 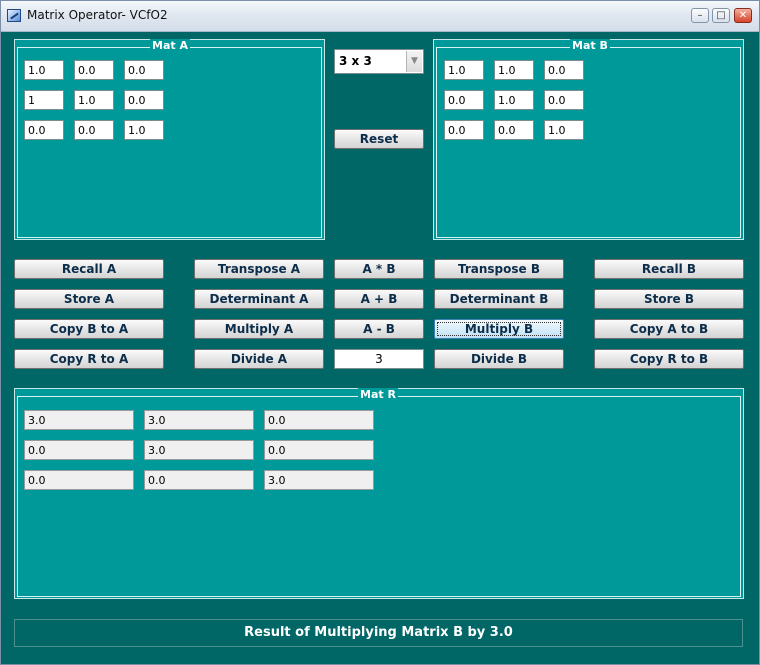 What do you see at coordinates (499, 269) in the screenshot?
I see `transpose-b-button: Transpose B` at bounding box center [499, 269].